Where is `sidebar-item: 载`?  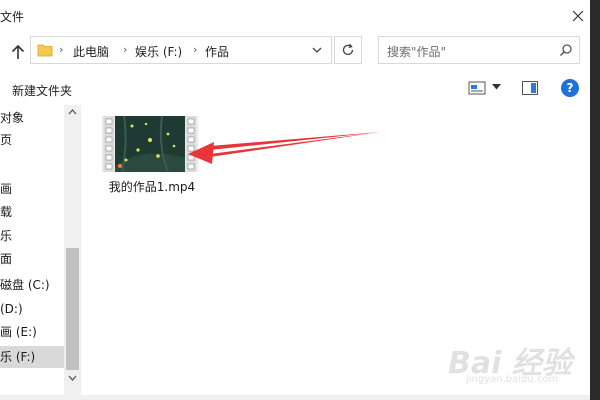
sidebar-item: 载 is located at coordinates (32, 212).